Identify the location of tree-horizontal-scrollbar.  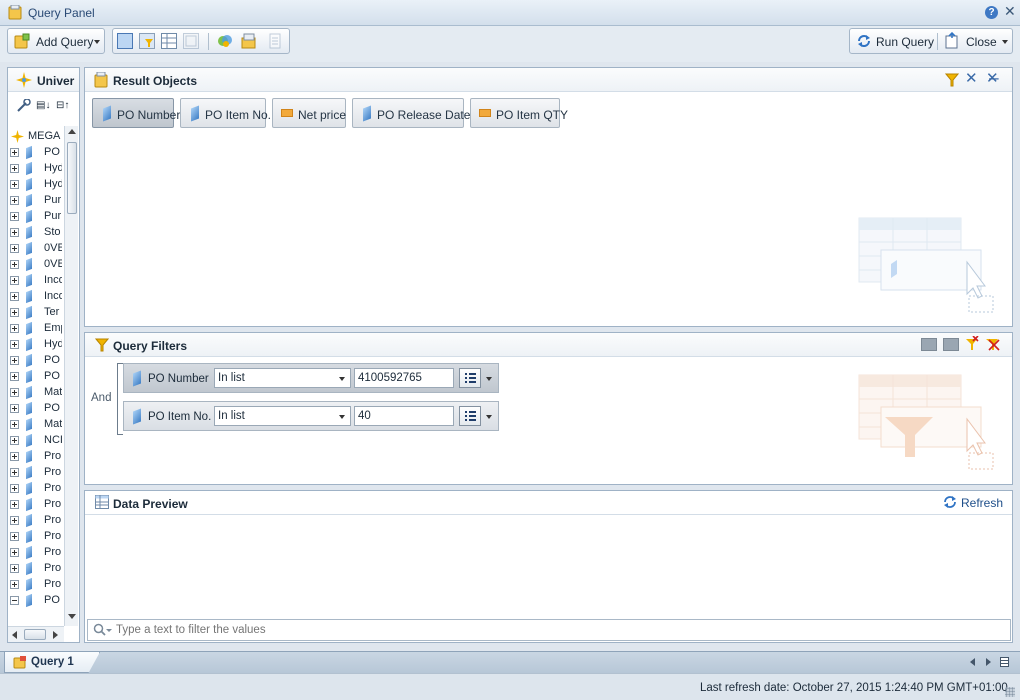
(36, 634).